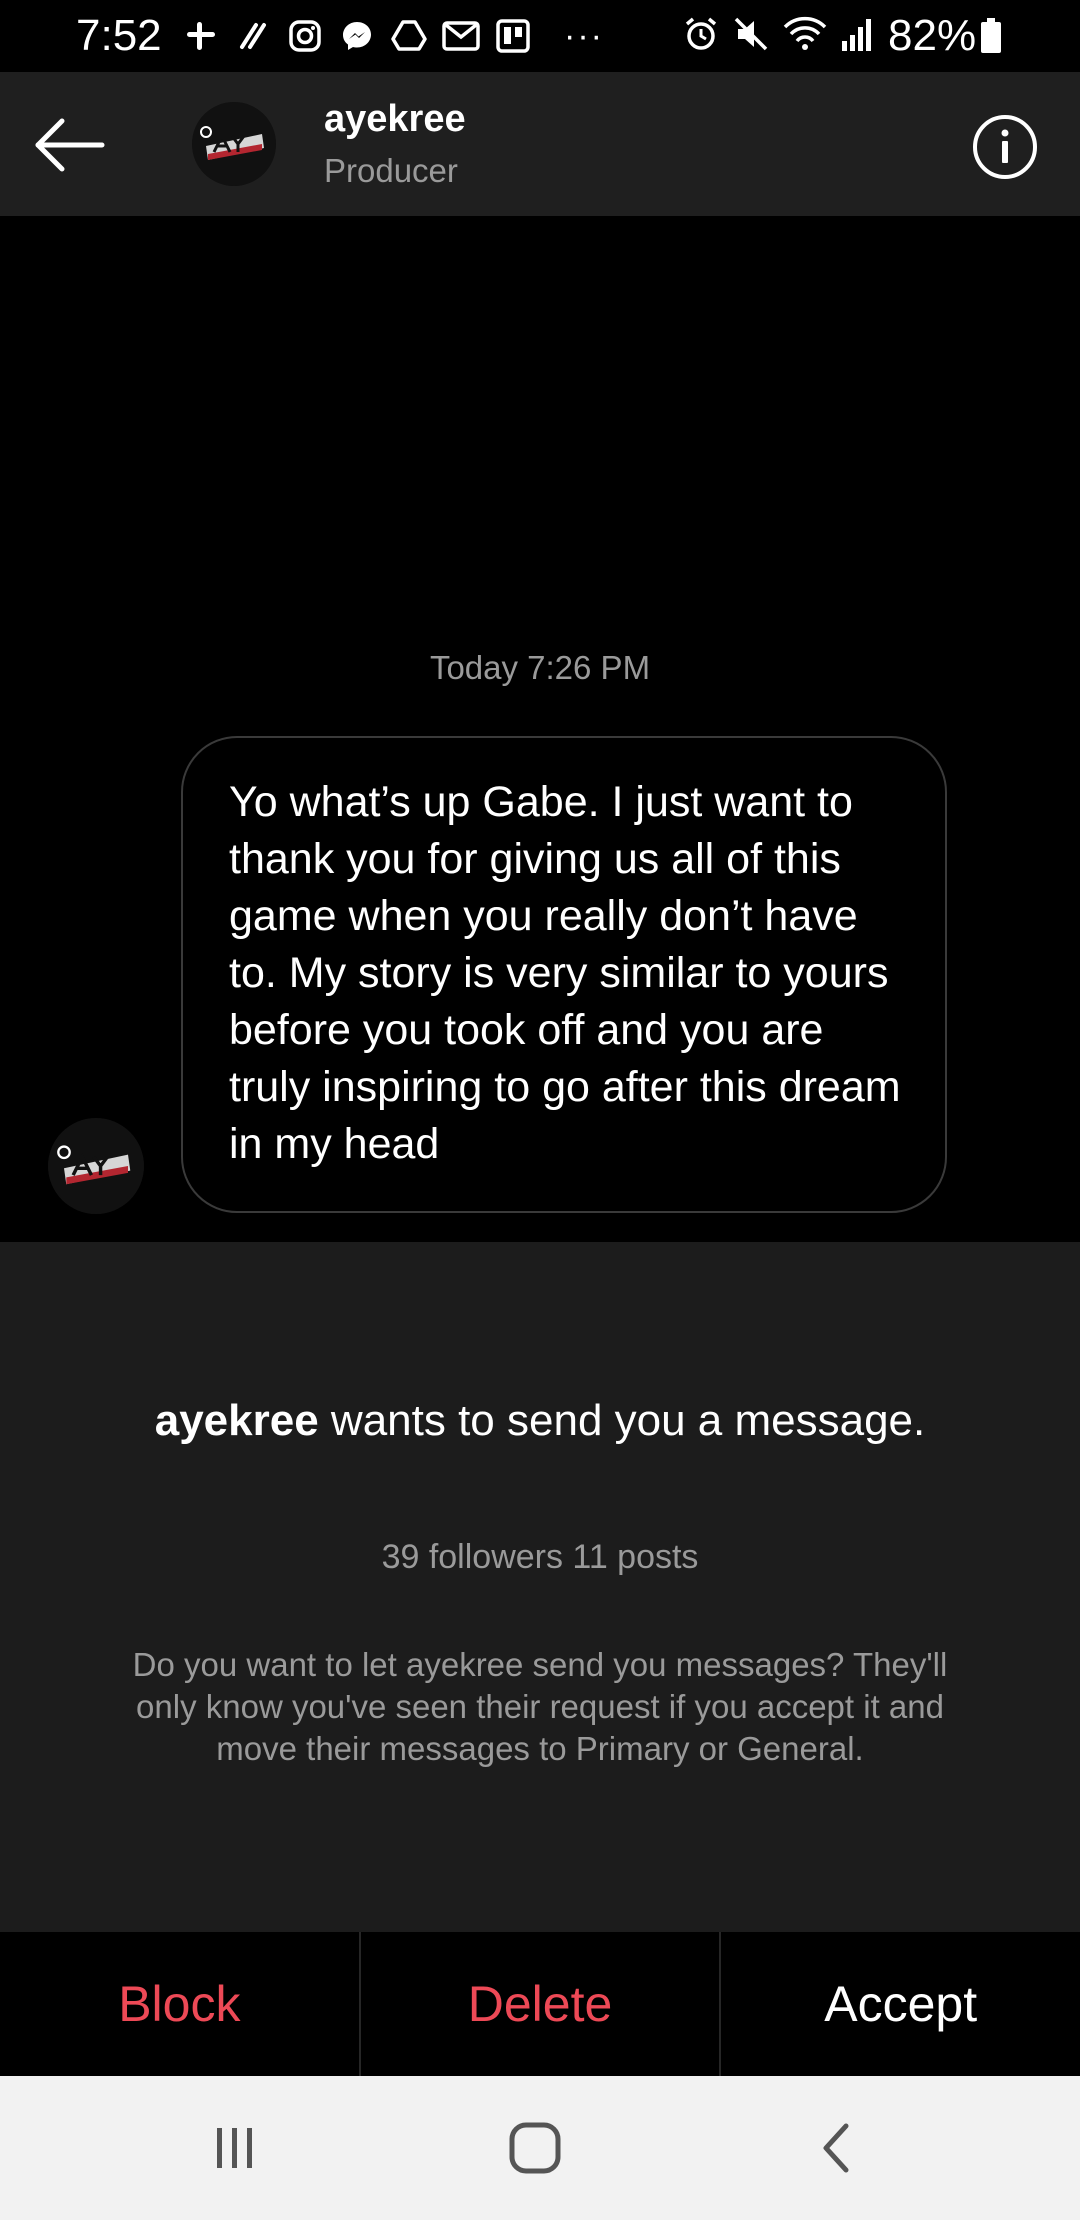  I want to click on gmail-icon, so click(461, 36).